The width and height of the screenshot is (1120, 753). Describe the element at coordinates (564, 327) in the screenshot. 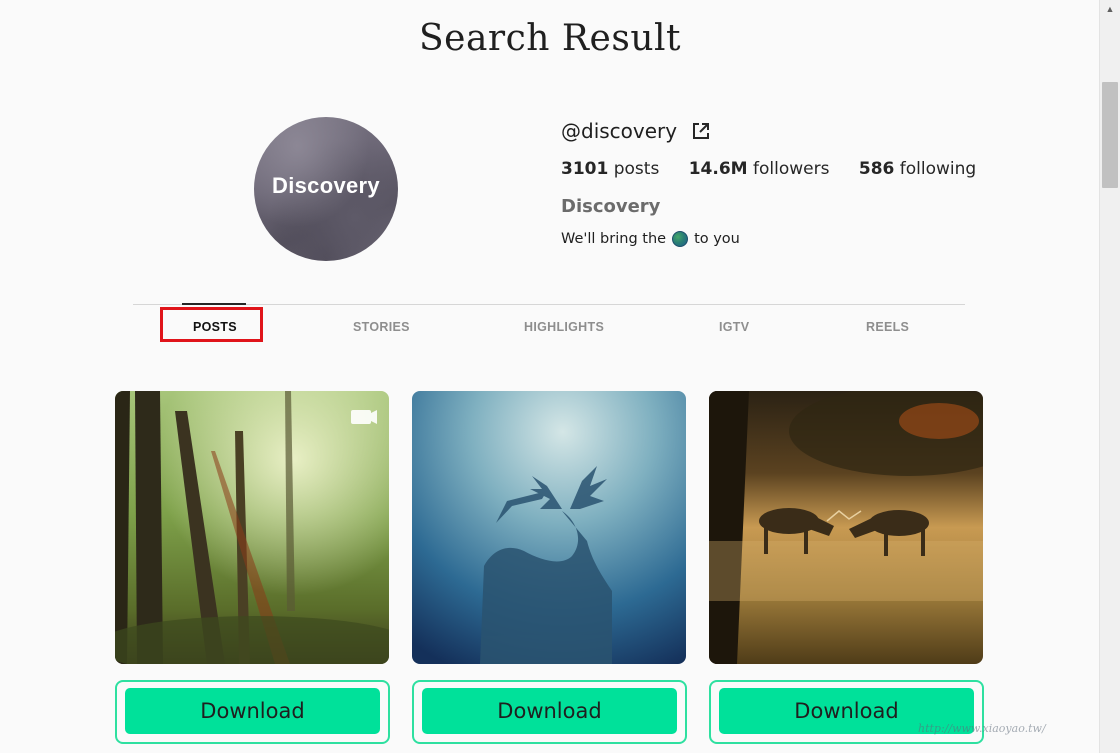

I see `tab-highlights: HIGHLIGHTS` at that location.